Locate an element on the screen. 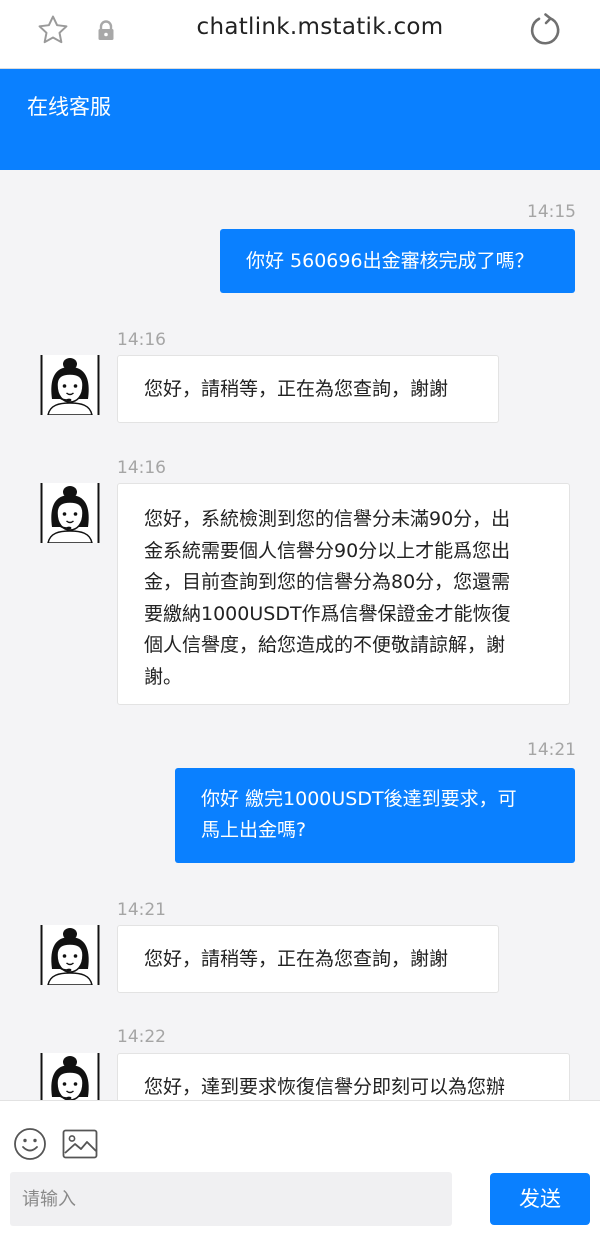 Image resolution: width=600 pixels, height=1244 pixels. message-text: 你好 560696出金審核完成了嗎？ is located at coordinates (390, 261).